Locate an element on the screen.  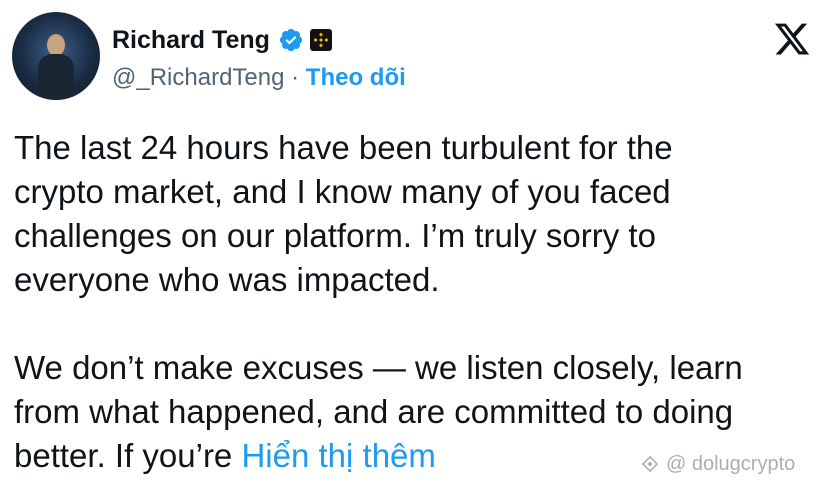
handle-row: @_RichardTeng · Theo dõi is located at coordinates (259, 78).